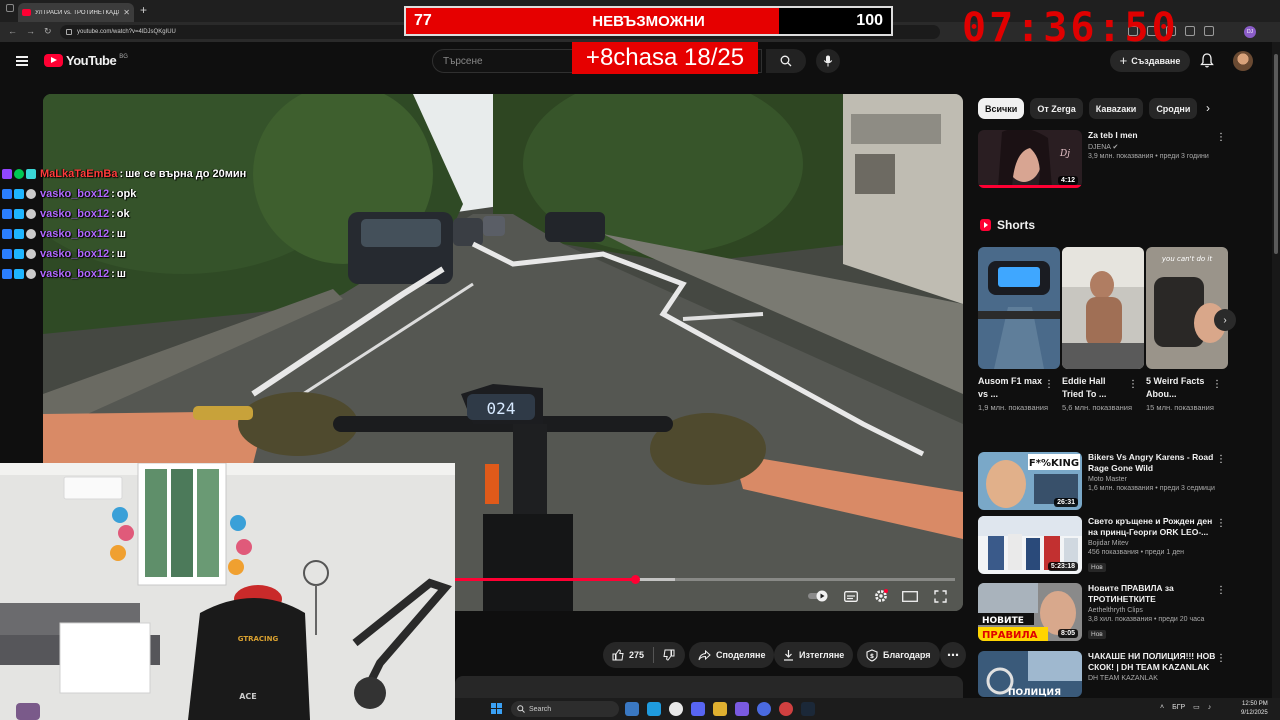  Describe the element at coordinates (143, 10) in the screenshot. I see `new-tab-button: +` at that location.